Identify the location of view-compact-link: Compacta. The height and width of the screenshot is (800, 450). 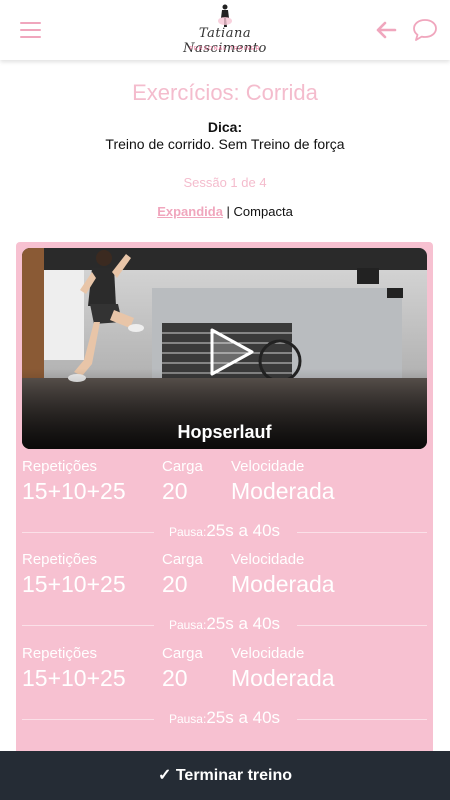
(263, 211).